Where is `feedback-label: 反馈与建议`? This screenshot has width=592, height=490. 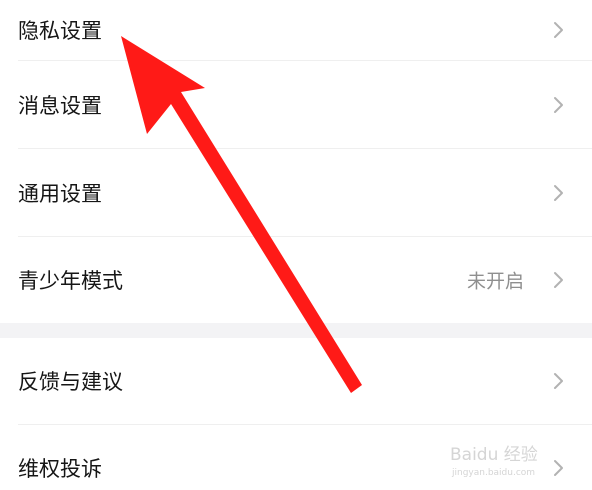
feedback-label: 反馈与建议 is located at coordinates (70, 382).